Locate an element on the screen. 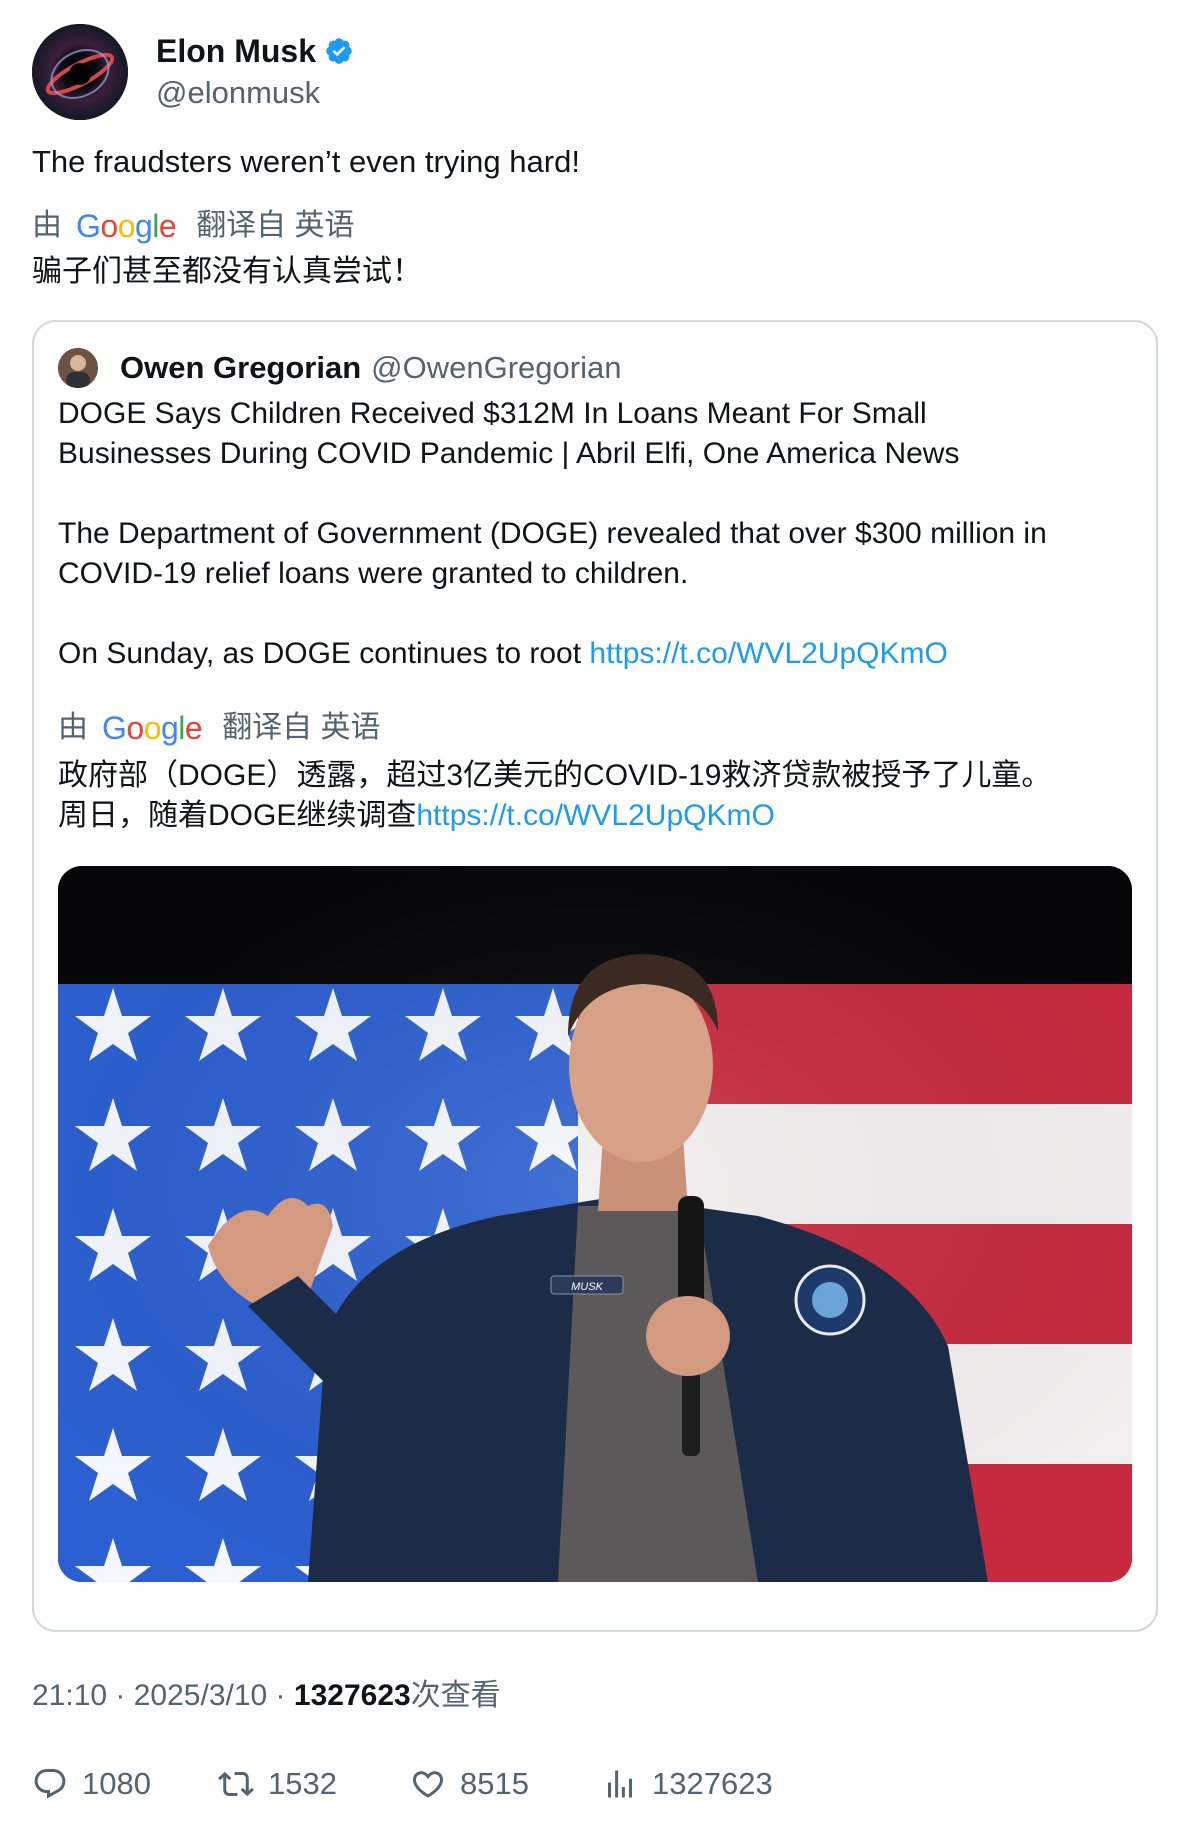 This screenshot has height=1840, width=1196. tweet-actions-bar: 1080 1532 8515 1327623 is located at coordinates (602, 1784).